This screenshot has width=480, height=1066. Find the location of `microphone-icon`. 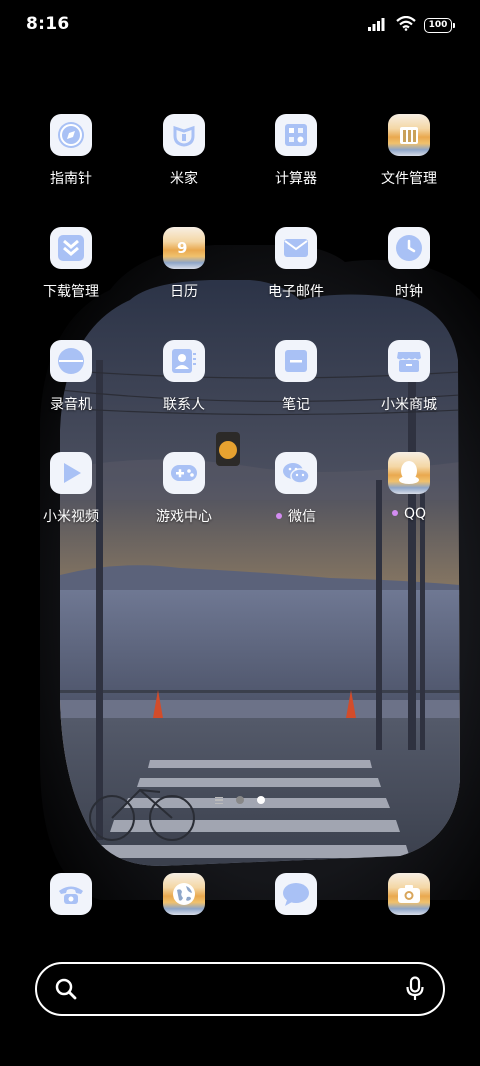

microphone-icon is located at coordinates (415, 991).